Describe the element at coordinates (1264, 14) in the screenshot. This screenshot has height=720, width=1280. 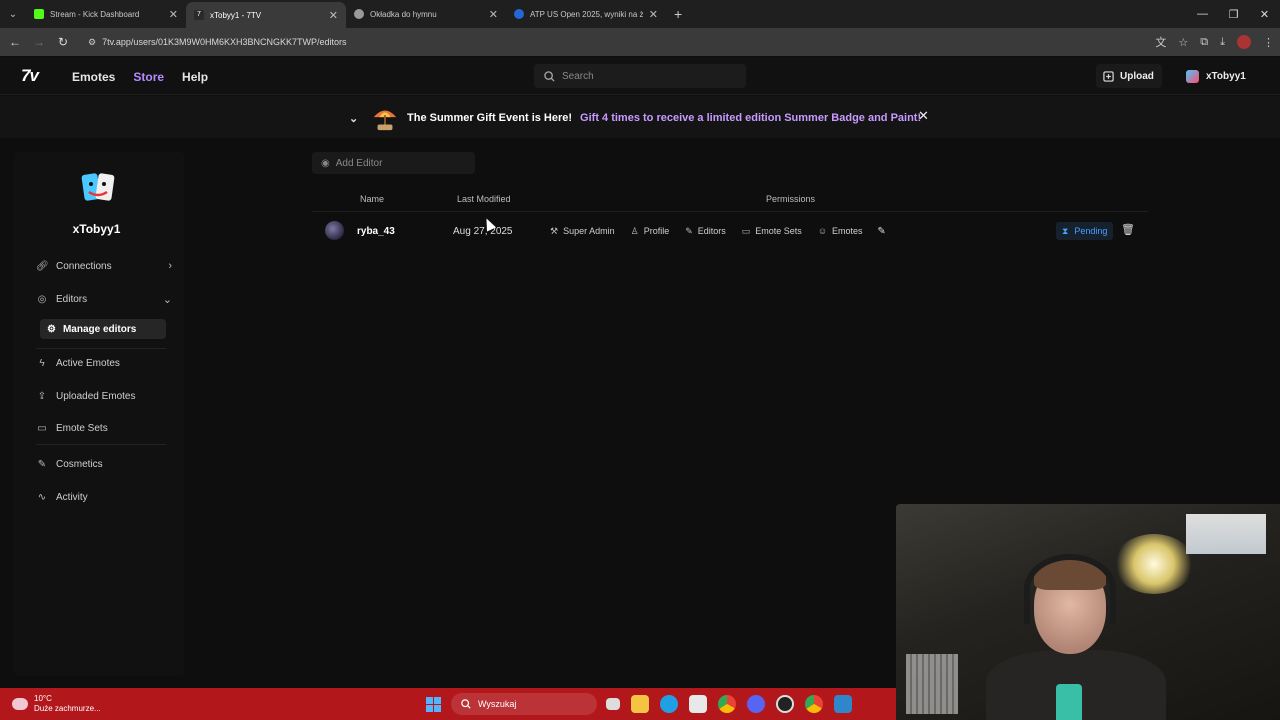
I see `close-window-icon: ✕` at that location.